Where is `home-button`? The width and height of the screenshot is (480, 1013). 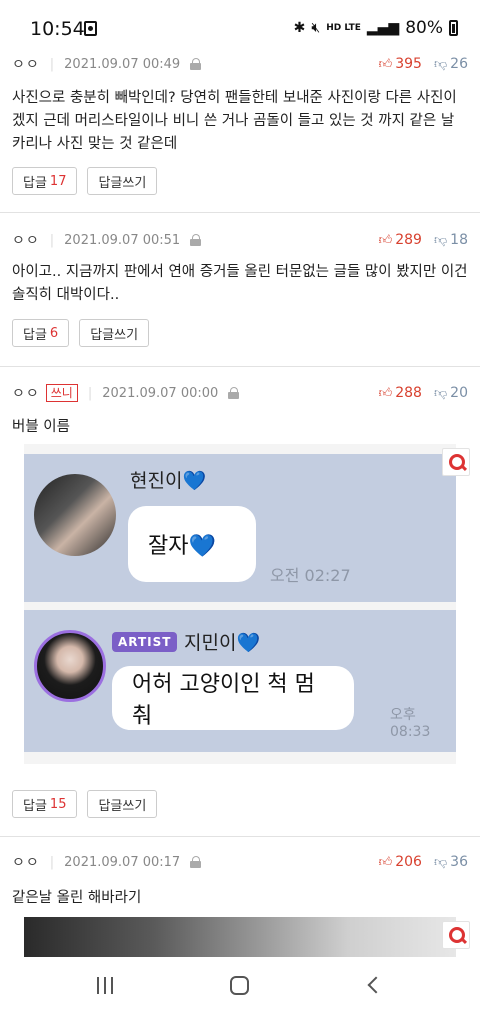 home-button is located at coordinates (239, 985).